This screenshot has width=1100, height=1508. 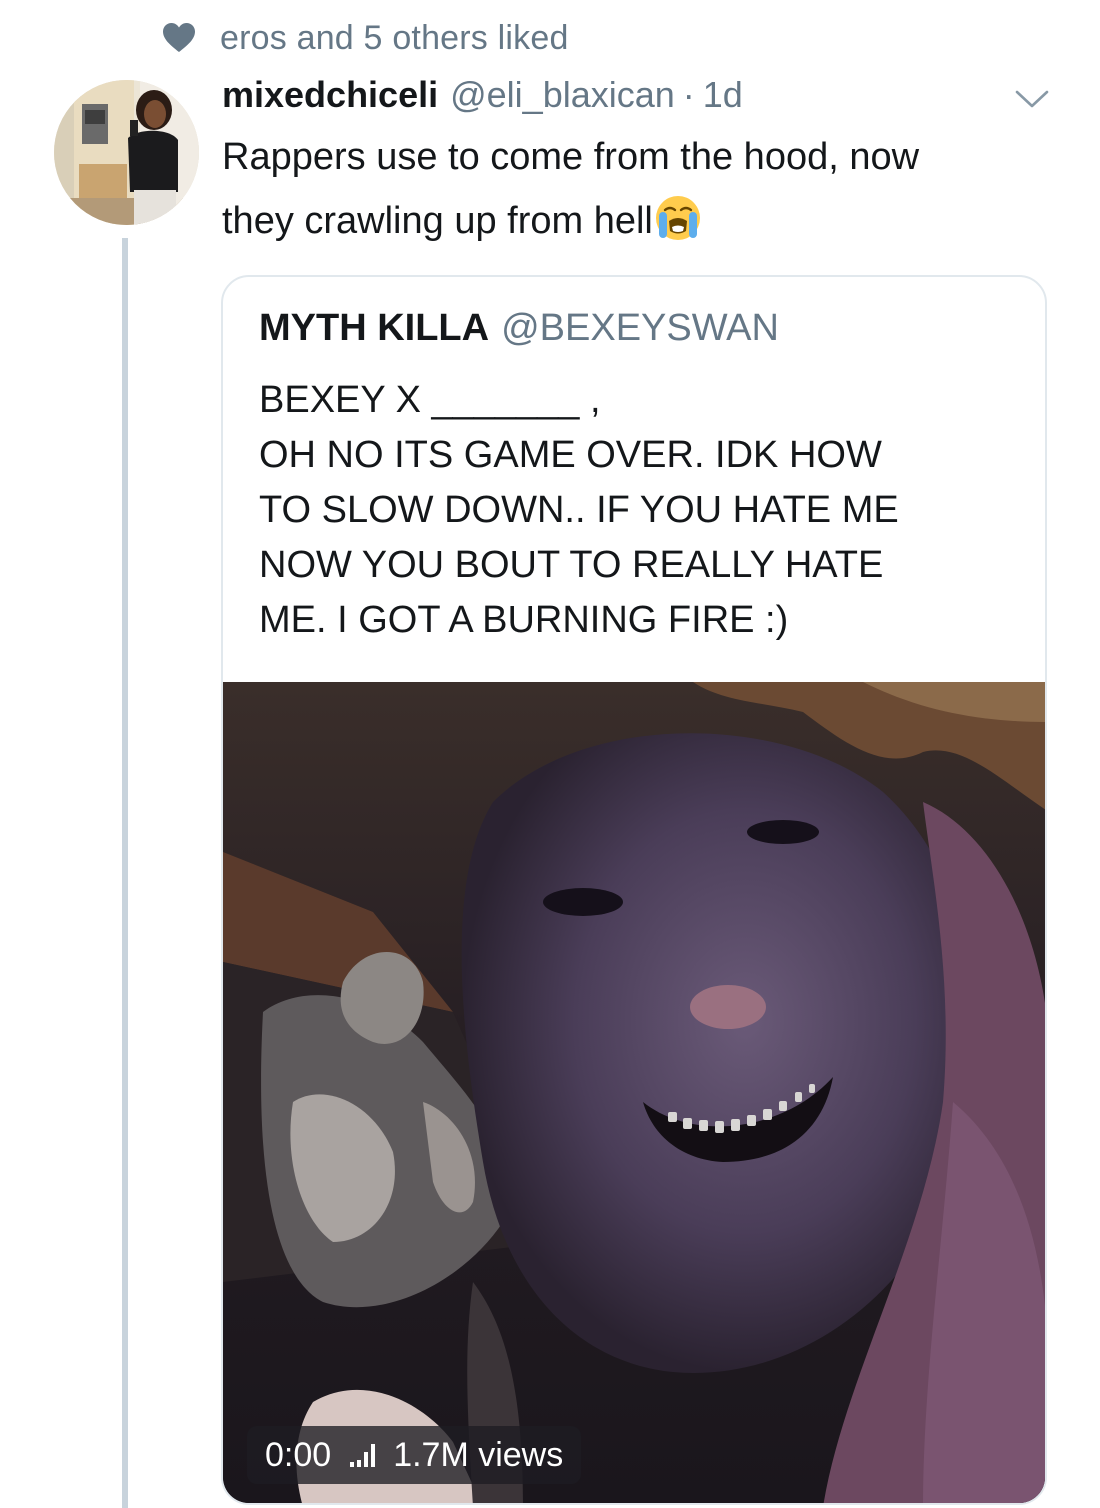 I want to click on video-info-badge: 0:00 1.7M views, so click(x=414, y=1455).